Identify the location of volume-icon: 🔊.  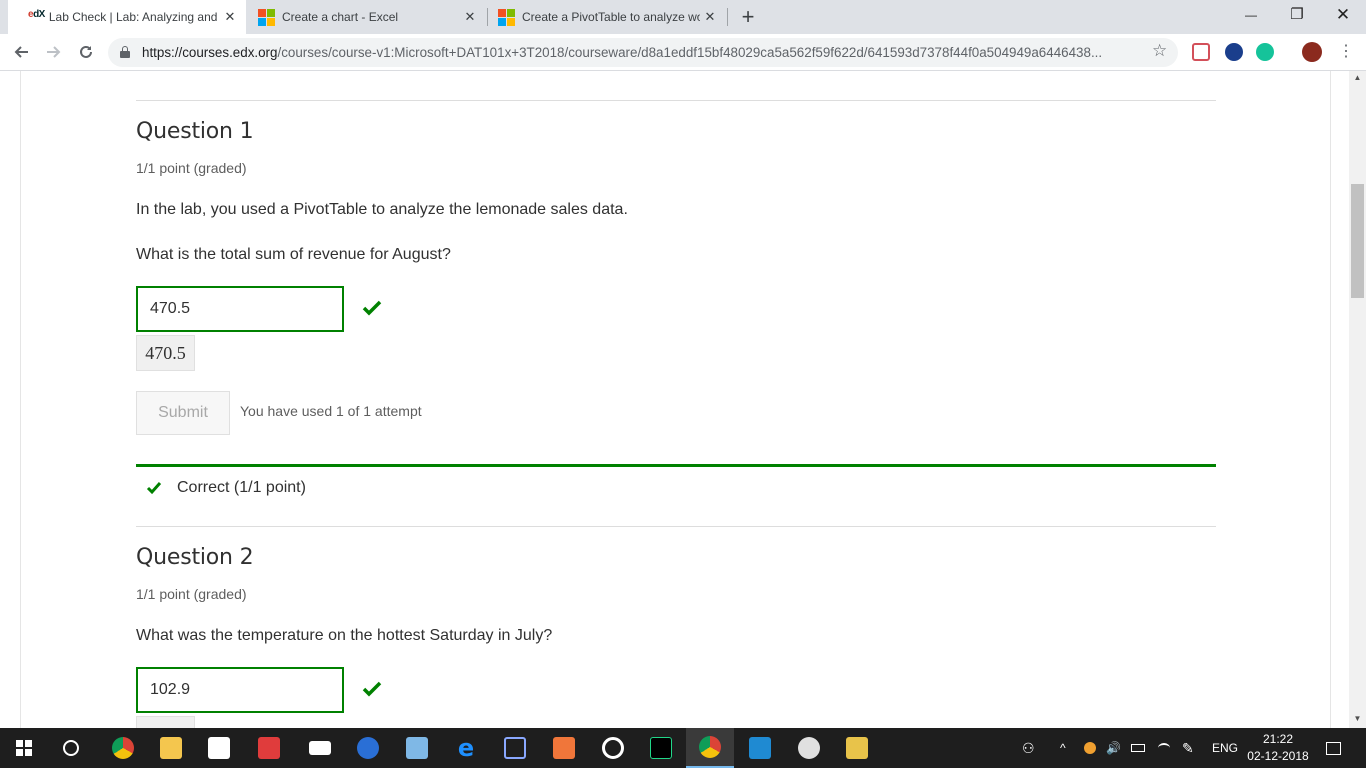
(1113, 748).